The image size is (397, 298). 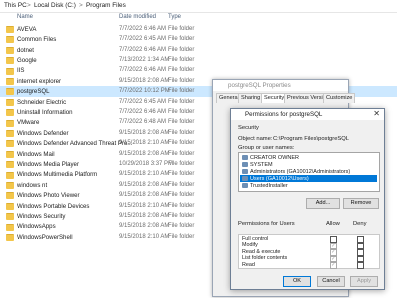 I want to click on file-name: Common Files, so click(x=37, y=40).